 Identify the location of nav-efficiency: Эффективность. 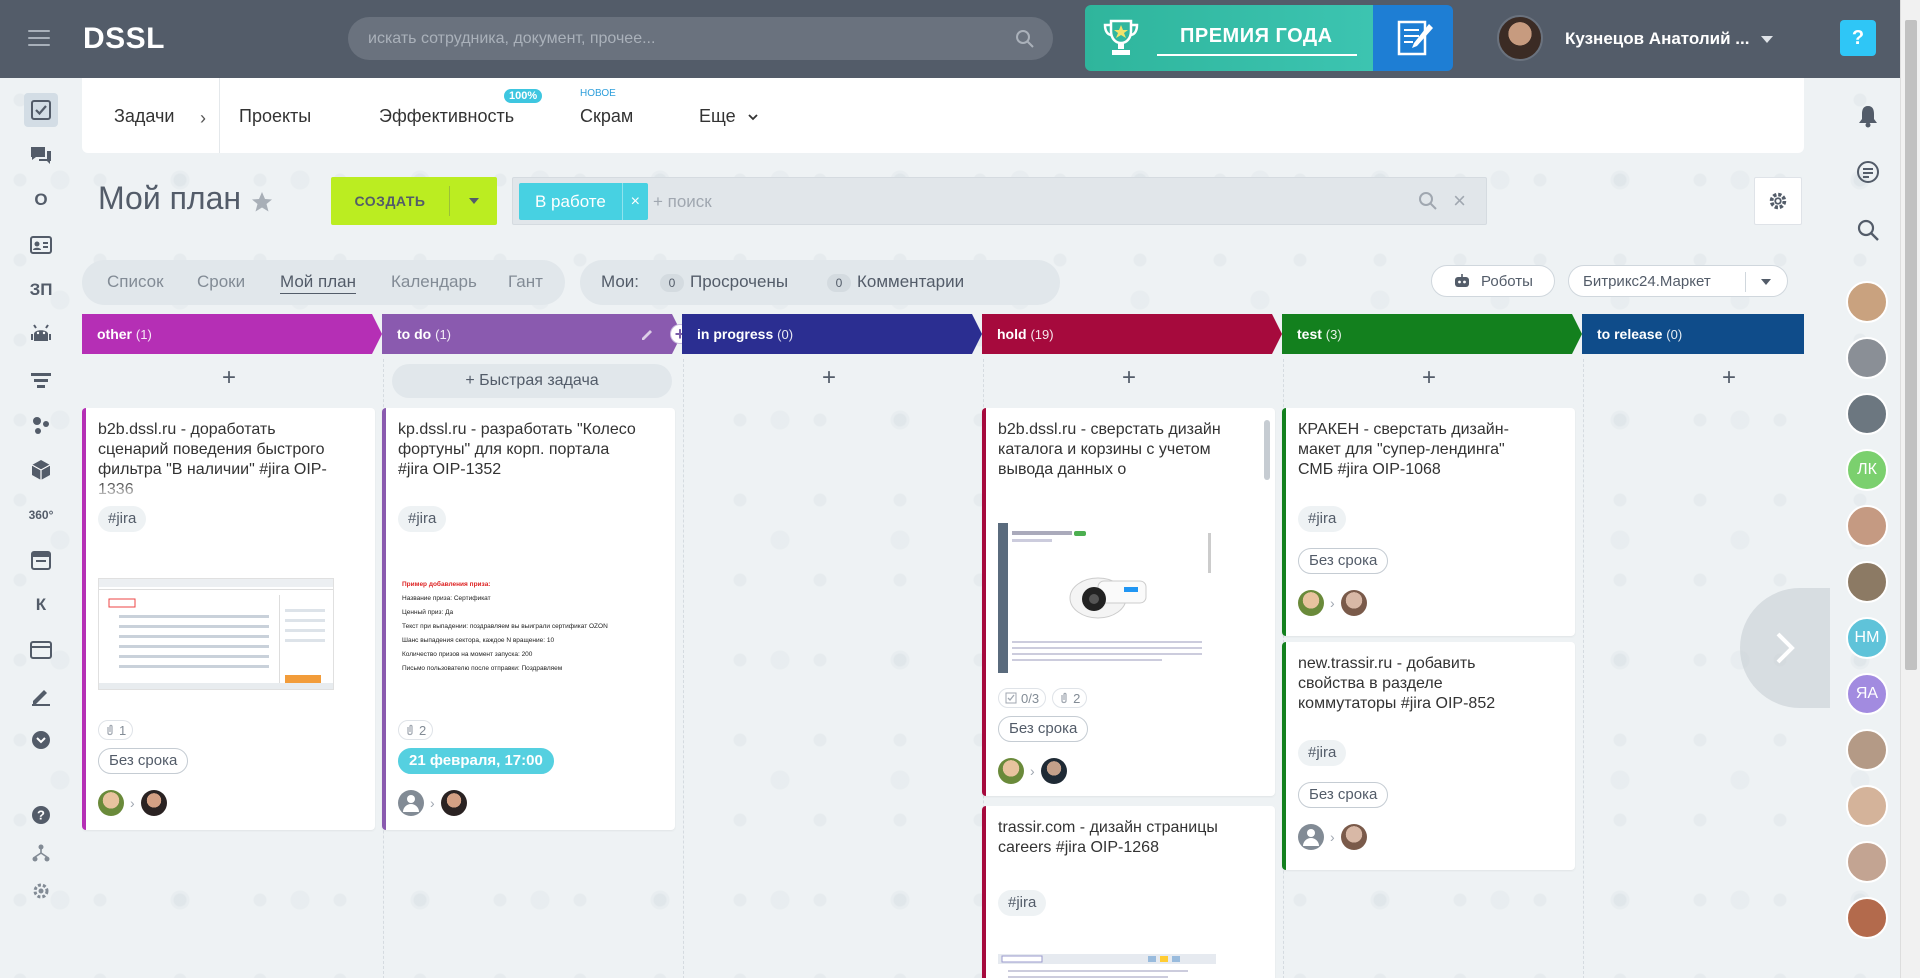
(446, 116).